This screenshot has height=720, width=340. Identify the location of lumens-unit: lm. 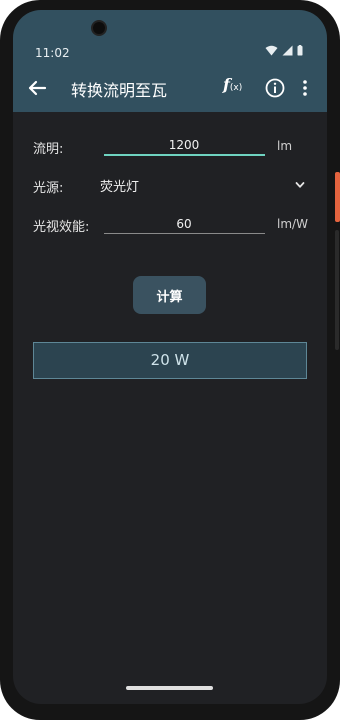
(285, 146).